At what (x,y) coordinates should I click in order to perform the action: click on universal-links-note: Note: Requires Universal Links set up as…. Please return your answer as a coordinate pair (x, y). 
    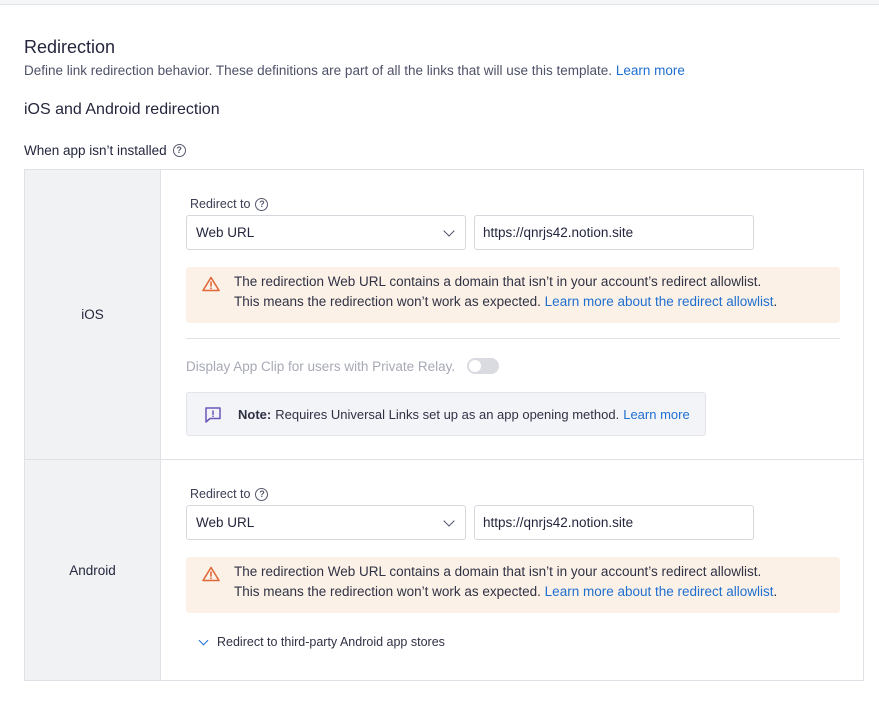
    Looking at the image, I should click on (446, 414).